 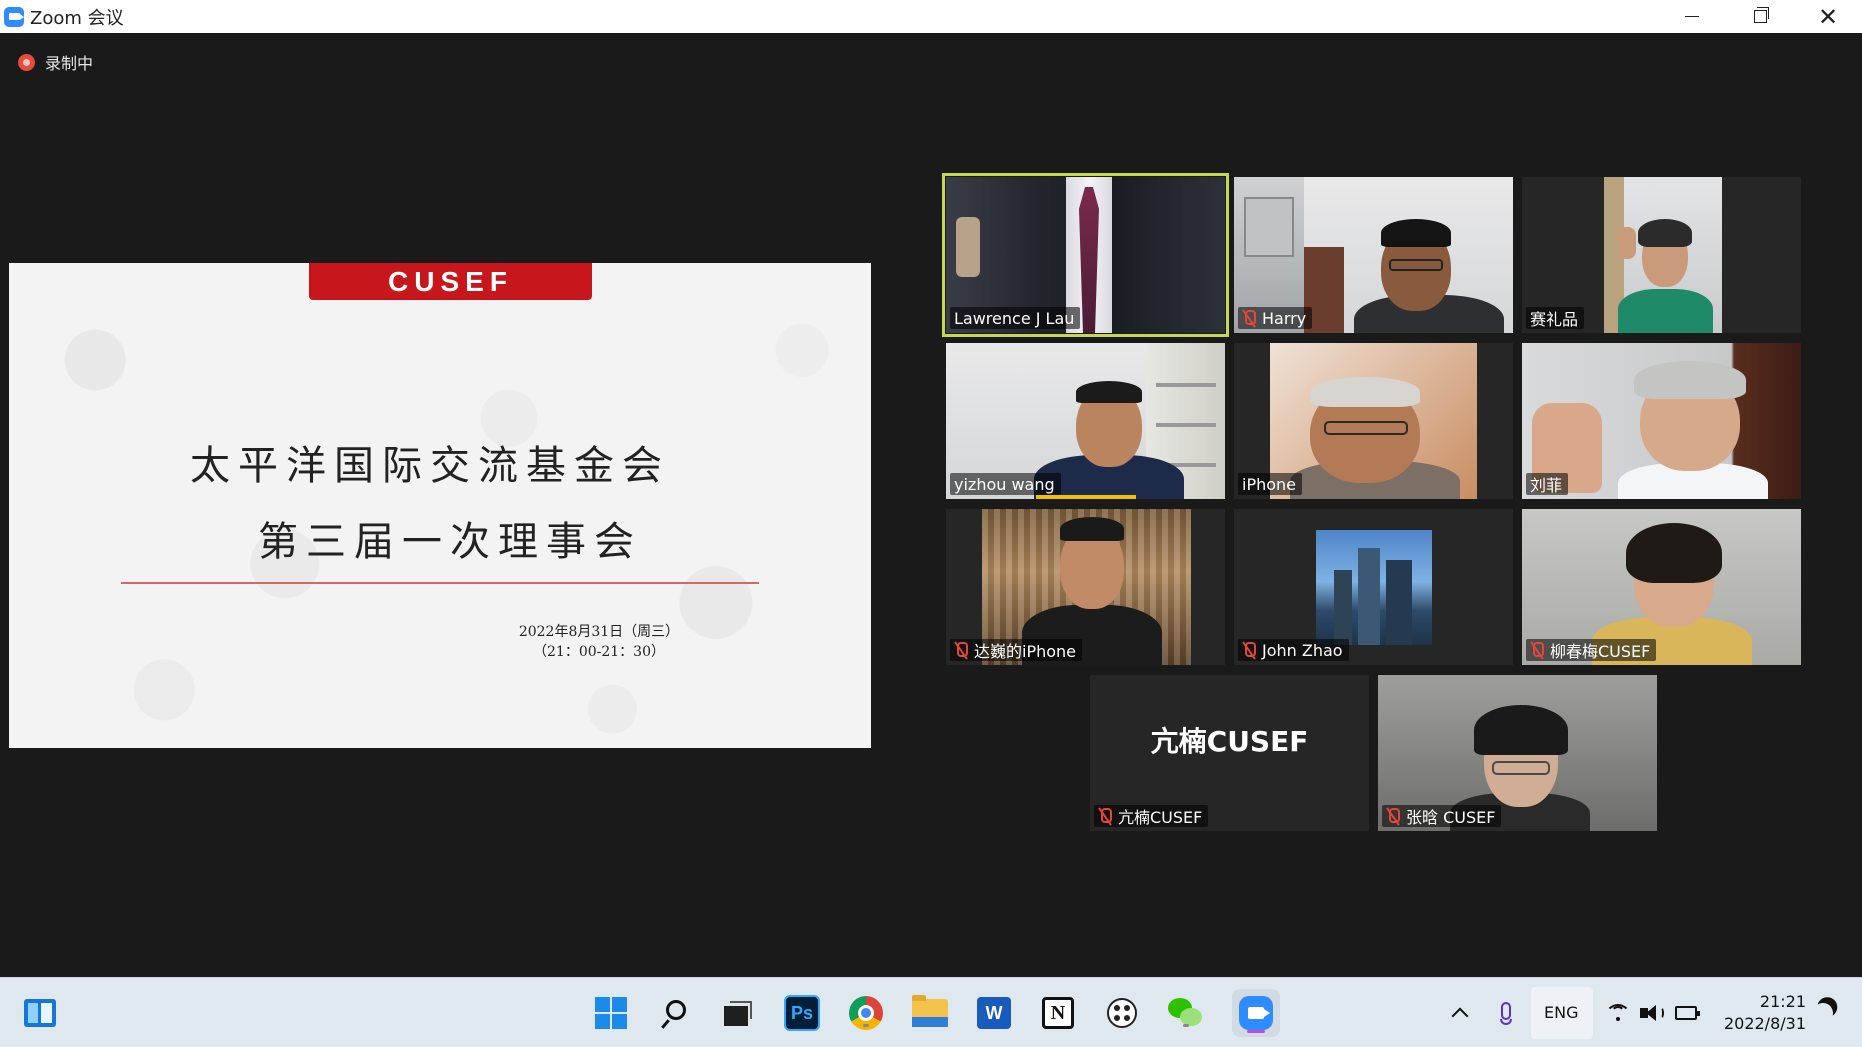 What do you see at coordinates (1016, 650) in the screenshot?
I see `participant-name-tag: 达巍的iPhone` at bounding box center [1016, 650].